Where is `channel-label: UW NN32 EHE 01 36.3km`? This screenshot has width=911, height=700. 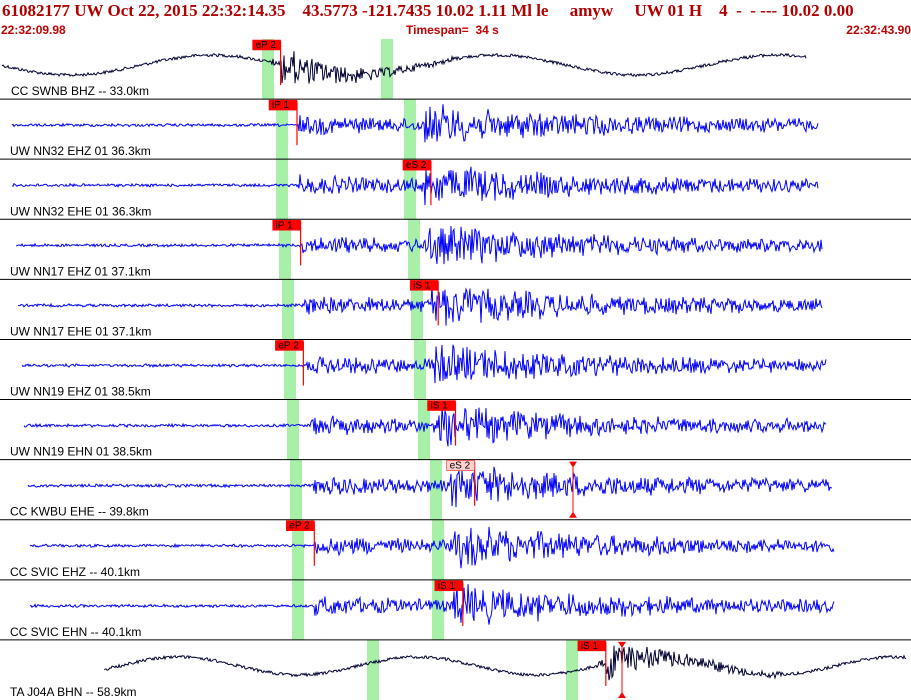 channel-label: UW NN32 EHE 01 36.3km is located at coordinates (80, 211).